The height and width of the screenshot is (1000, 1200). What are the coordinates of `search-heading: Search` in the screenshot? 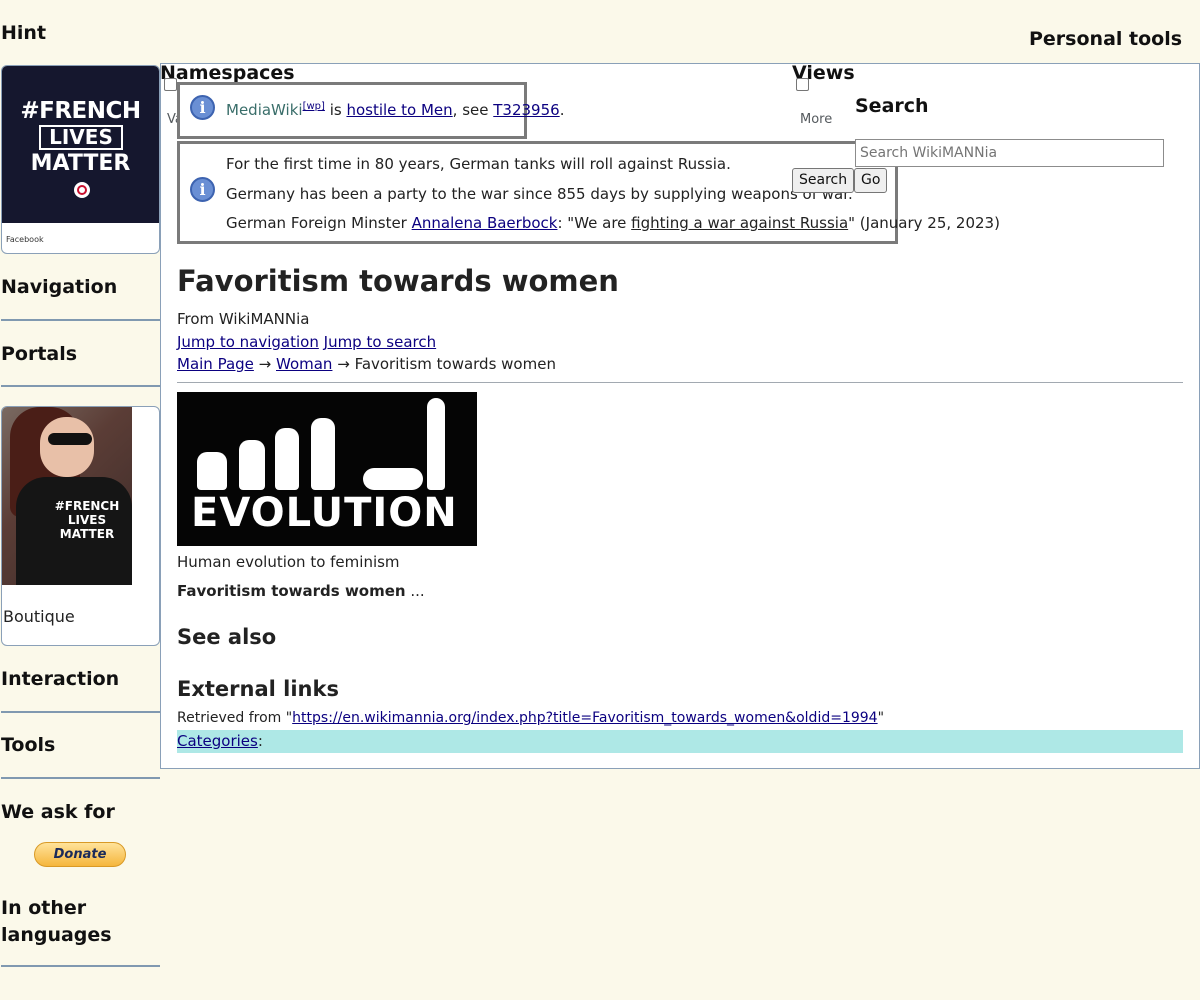 It's located at (892, 106).